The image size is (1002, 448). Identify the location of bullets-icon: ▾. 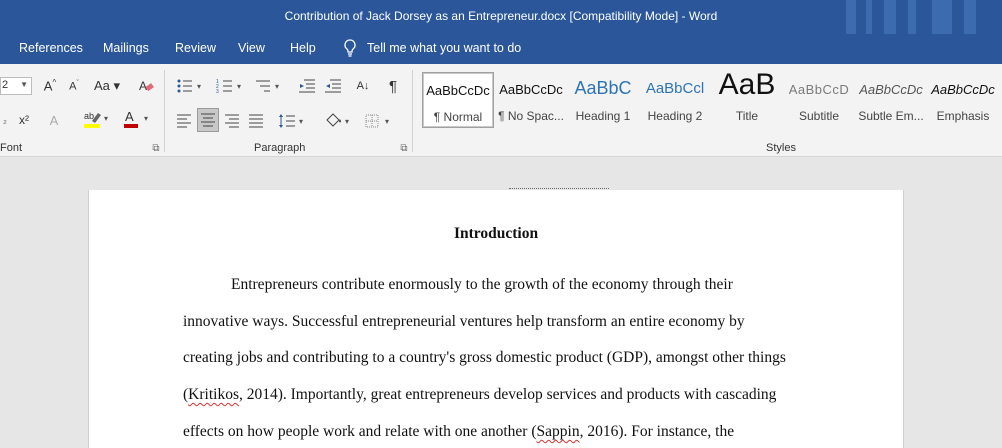
(189, 86).